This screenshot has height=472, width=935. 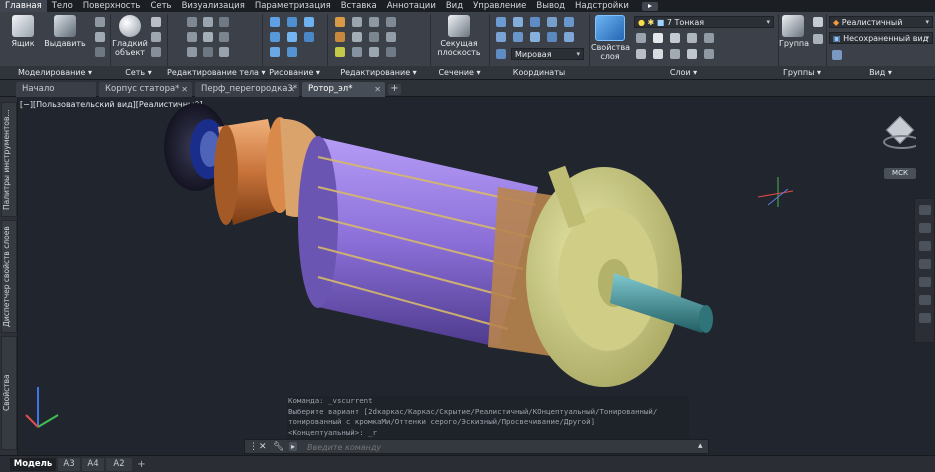 What do you see at coordinates (23, 31) in the screenshot?
I see `box-button: Ящик` at bounding box center [23, 31].